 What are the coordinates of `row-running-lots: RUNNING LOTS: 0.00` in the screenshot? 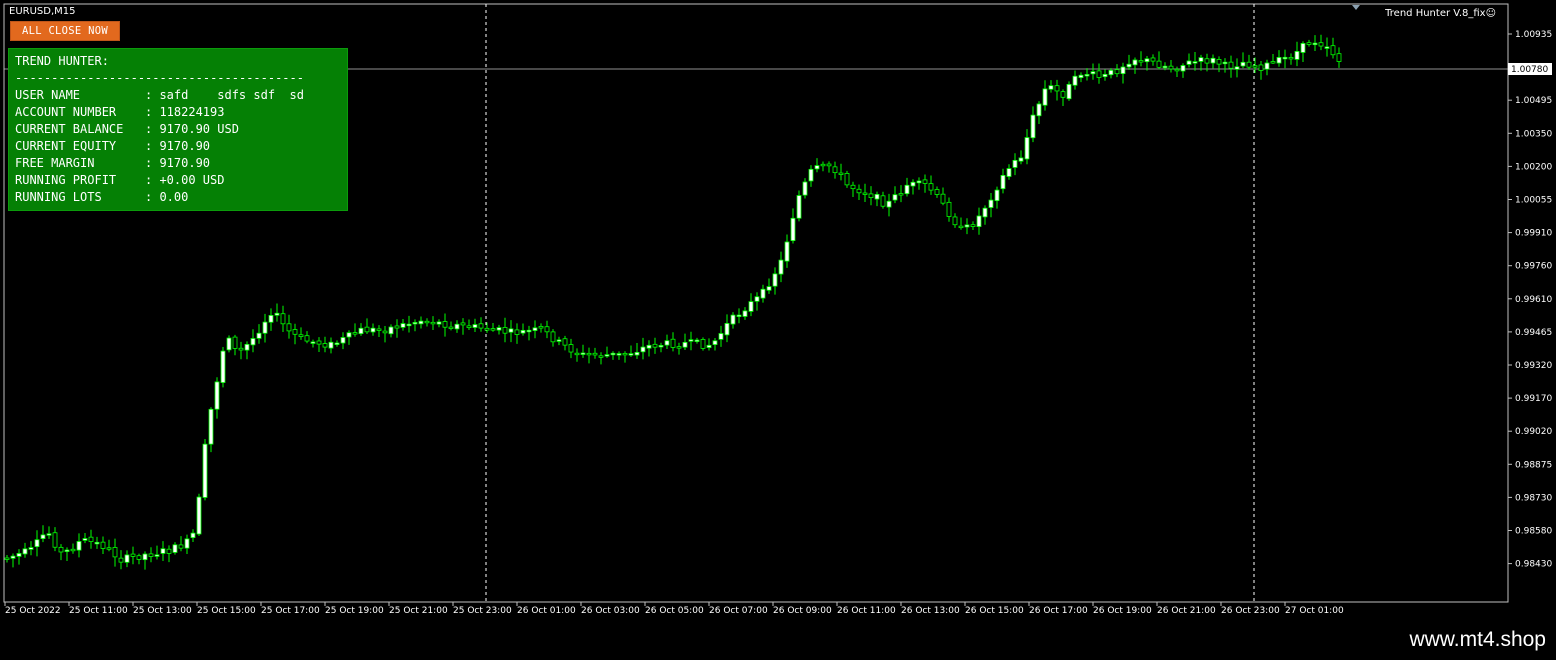 It's located at (181, 197).